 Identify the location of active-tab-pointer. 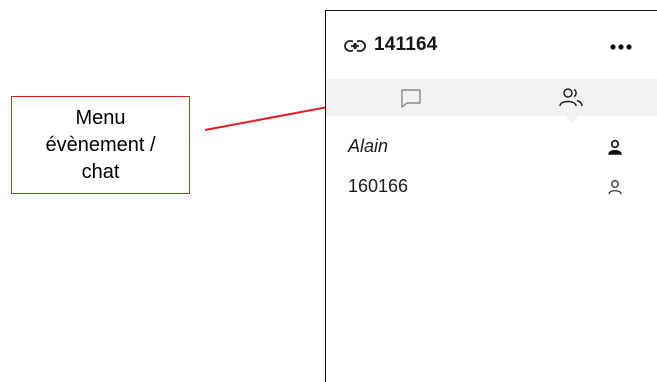
(572, 119).